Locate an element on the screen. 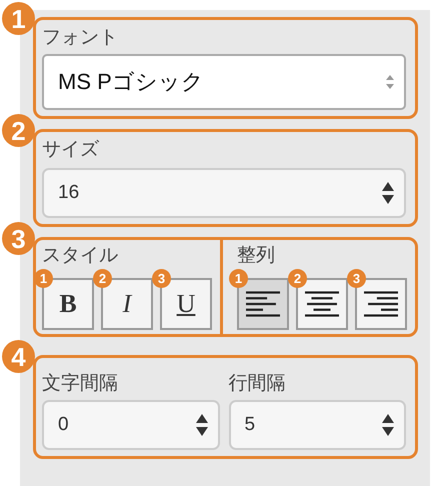  spacing-label: 文字間隔 is located at coordinates (80, 384).